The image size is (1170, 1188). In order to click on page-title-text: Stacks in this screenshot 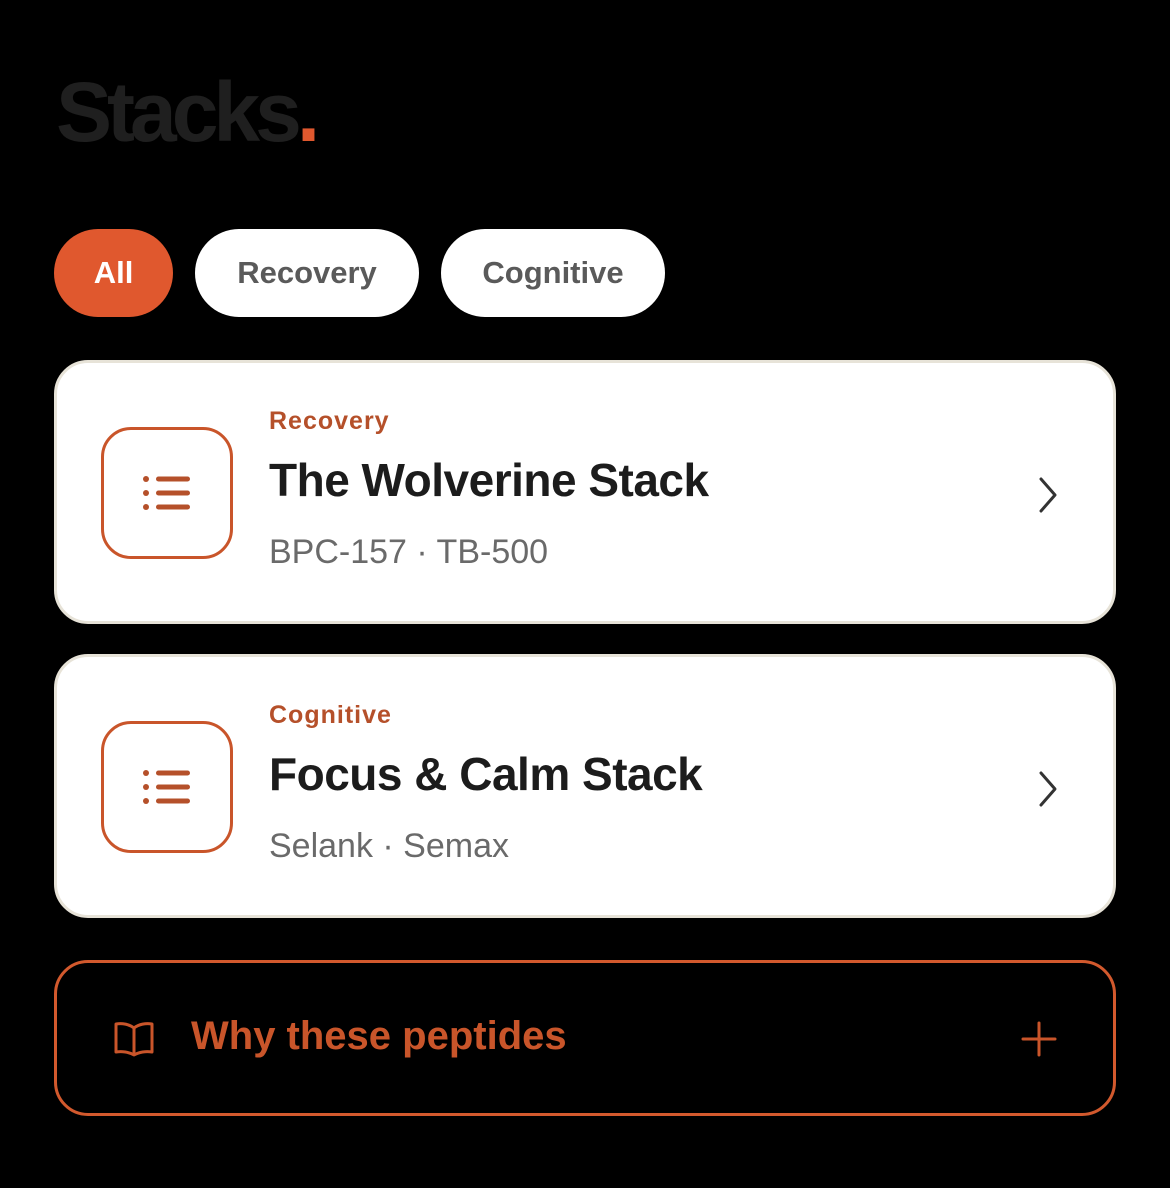, I will do `click(179, 112)`.